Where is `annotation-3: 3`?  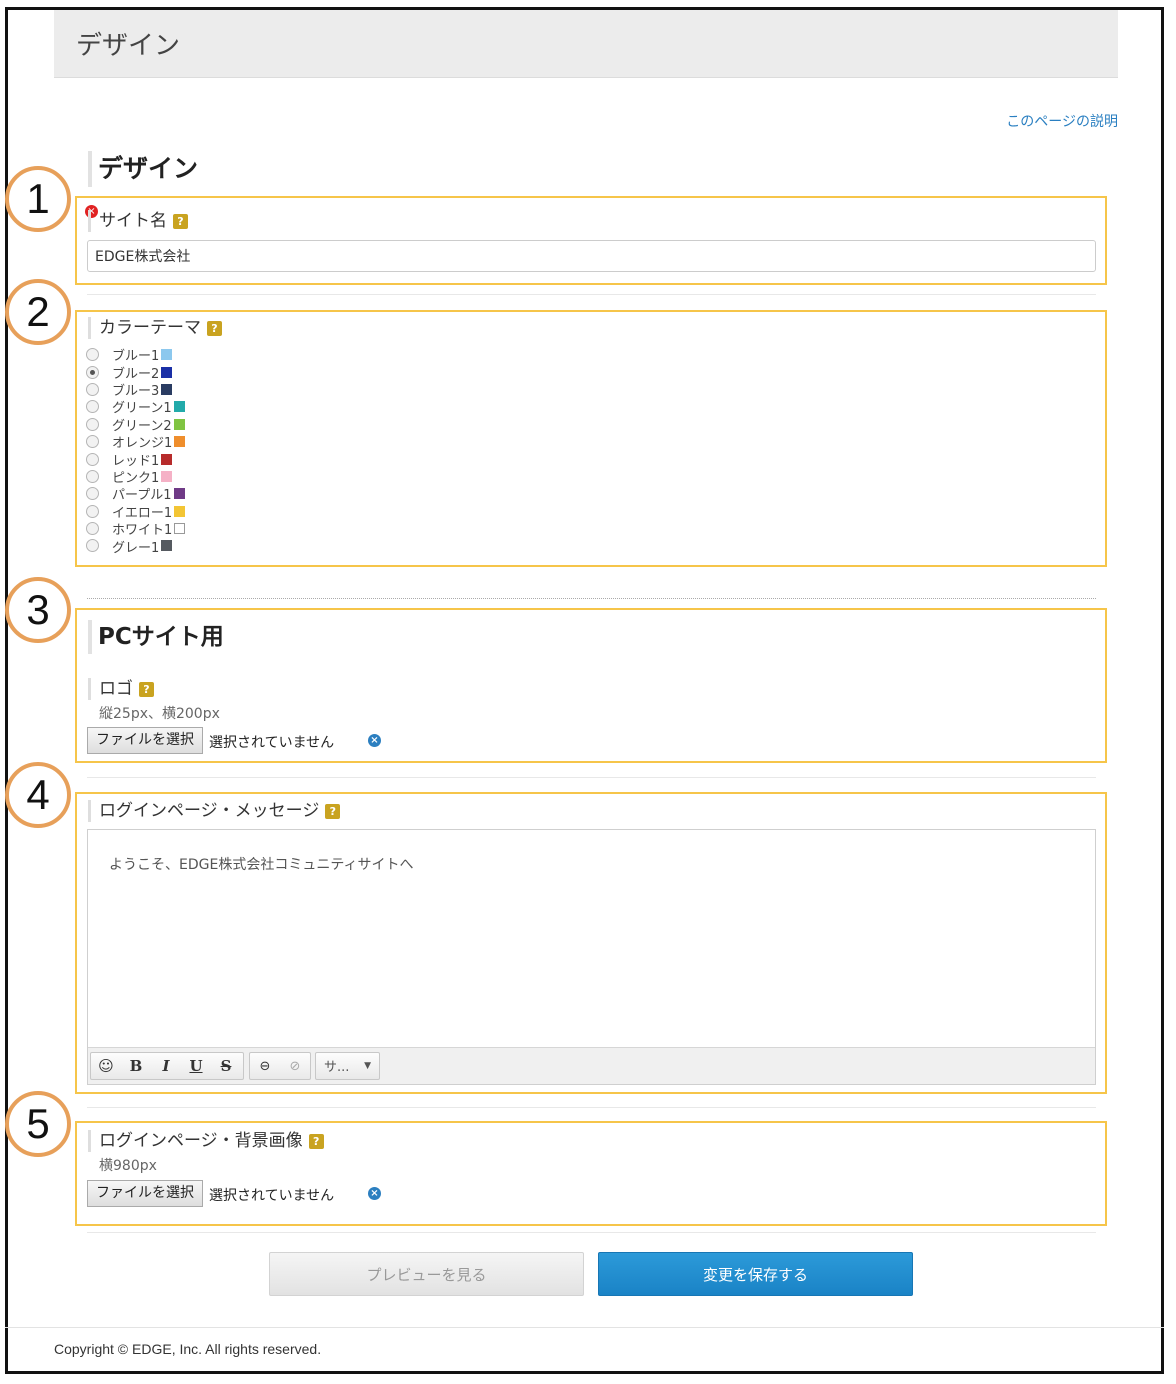
annotation-3: 3 is located at coordinates (38, 610).